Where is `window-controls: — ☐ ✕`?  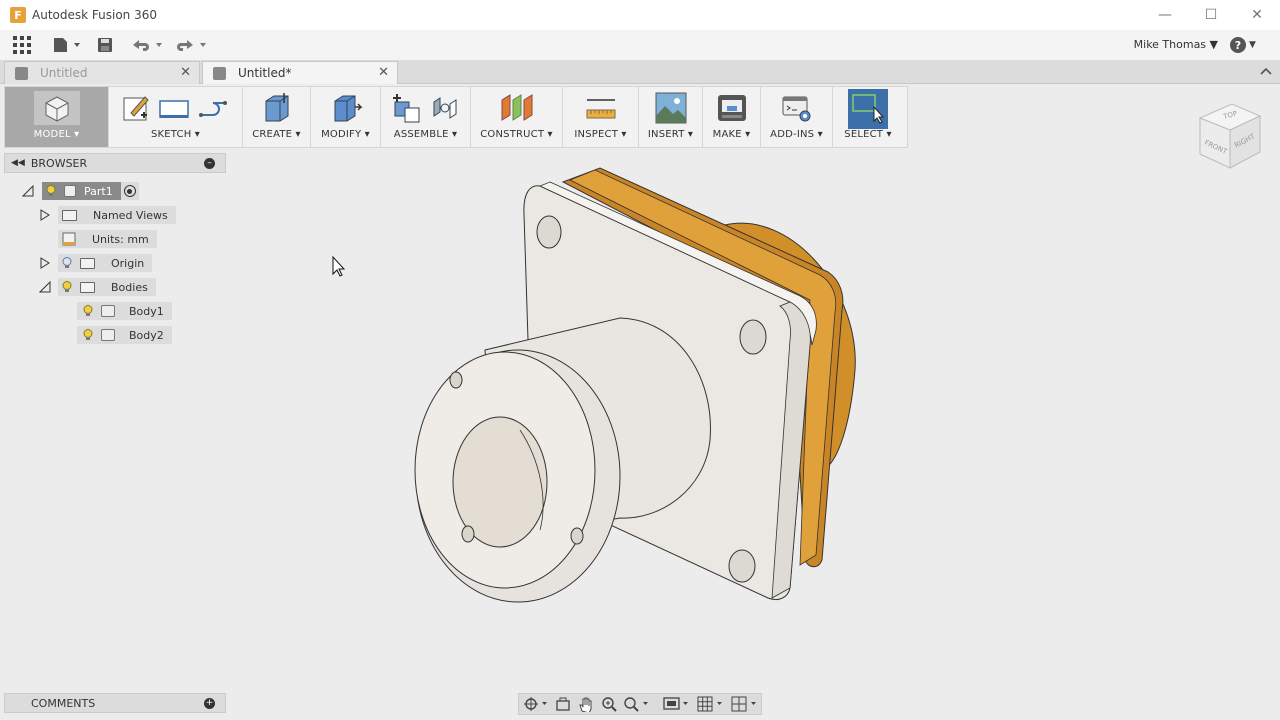
window-controls: — ☐ ✕ is located at coordinates (1211, 15).